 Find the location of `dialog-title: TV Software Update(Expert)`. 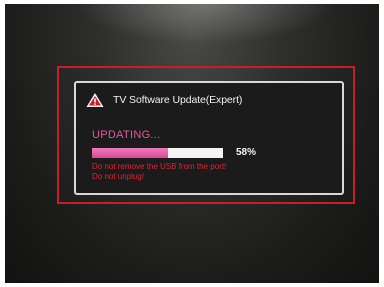

dialog-title: TV Software Update(Expert) is located at coordinates (178, 100).